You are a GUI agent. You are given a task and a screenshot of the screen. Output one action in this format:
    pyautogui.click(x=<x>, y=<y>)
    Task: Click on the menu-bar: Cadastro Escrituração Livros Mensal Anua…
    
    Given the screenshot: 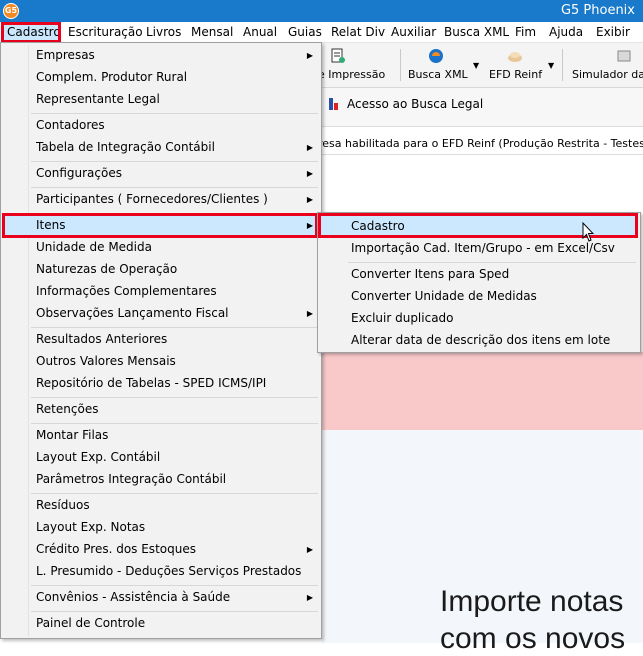 What is the action you would take?
    pyautogui.click(x=321, y=32)
    